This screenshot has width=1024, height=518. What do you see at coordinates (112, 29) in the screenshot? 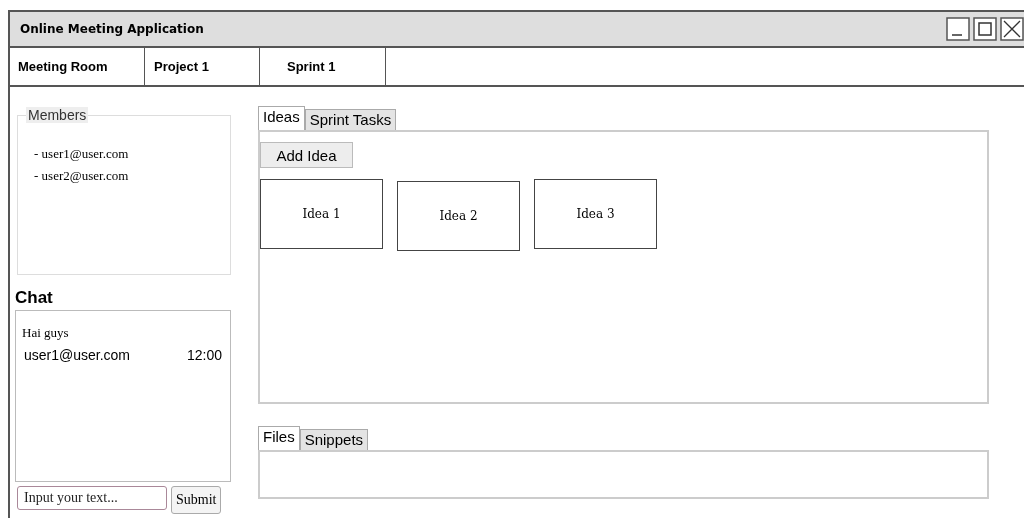
I see `window-title: Online Meeting Application` at bounding box center [112, 29].